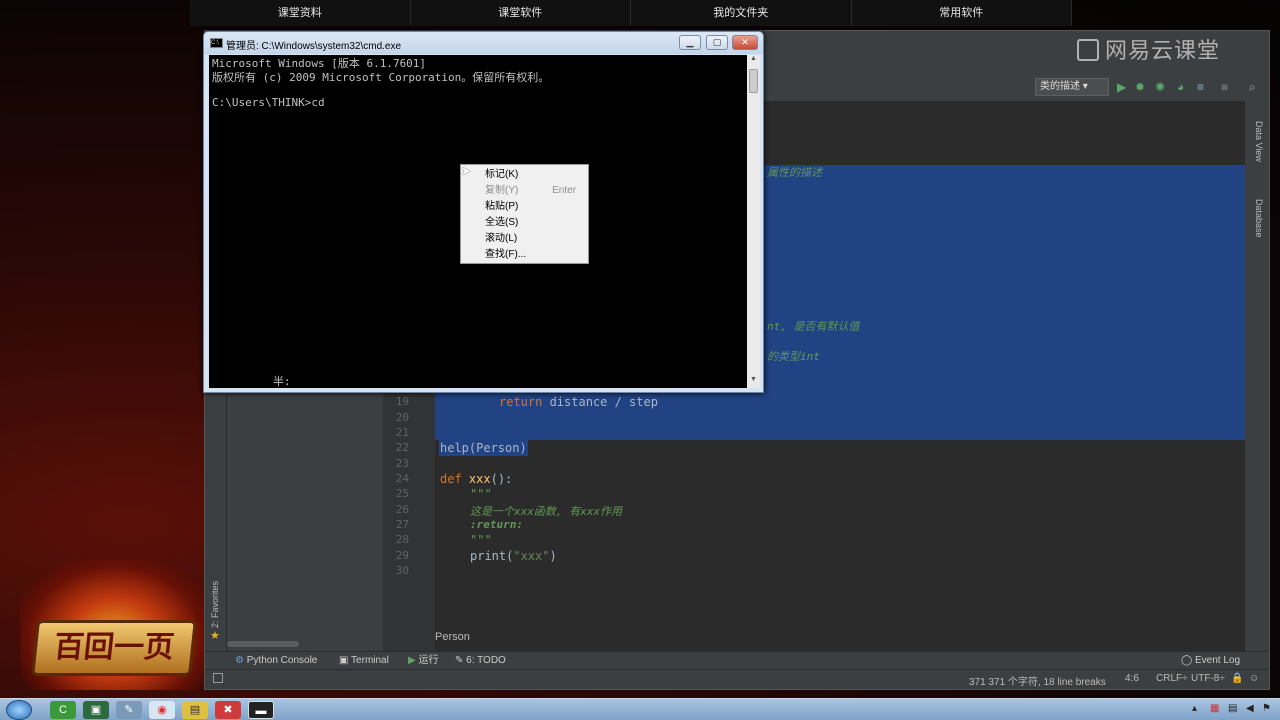 The height and width of the screenshot is (720, 1280). I want to click on profile-icon: ◕, so click(1180, 87).